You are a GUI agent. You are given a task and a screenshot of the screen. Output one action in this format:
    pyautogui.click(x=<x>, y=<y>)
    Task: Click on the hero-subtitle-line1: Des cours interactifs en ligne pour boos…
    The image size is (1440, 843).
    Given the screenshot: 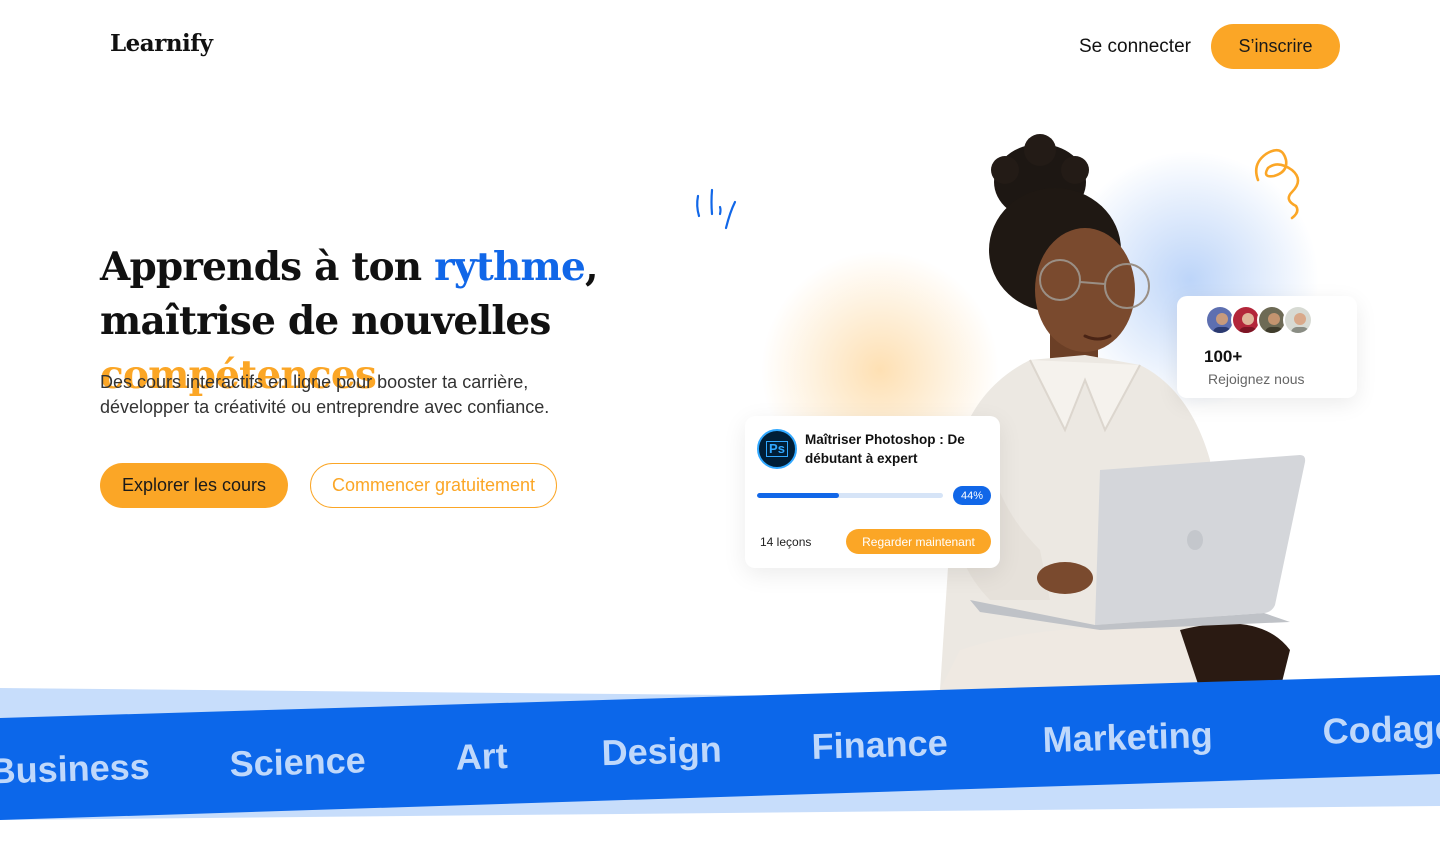 What is the action you would take?
    pyautogui.click(x=314, y=382)
    